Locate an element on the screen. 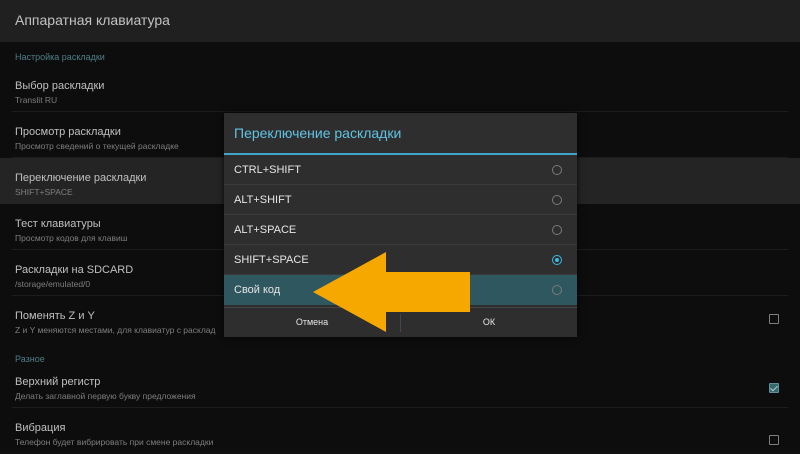 The image size is (800, 454). annotation-arrow-shape is located at coordinates (391, 292).